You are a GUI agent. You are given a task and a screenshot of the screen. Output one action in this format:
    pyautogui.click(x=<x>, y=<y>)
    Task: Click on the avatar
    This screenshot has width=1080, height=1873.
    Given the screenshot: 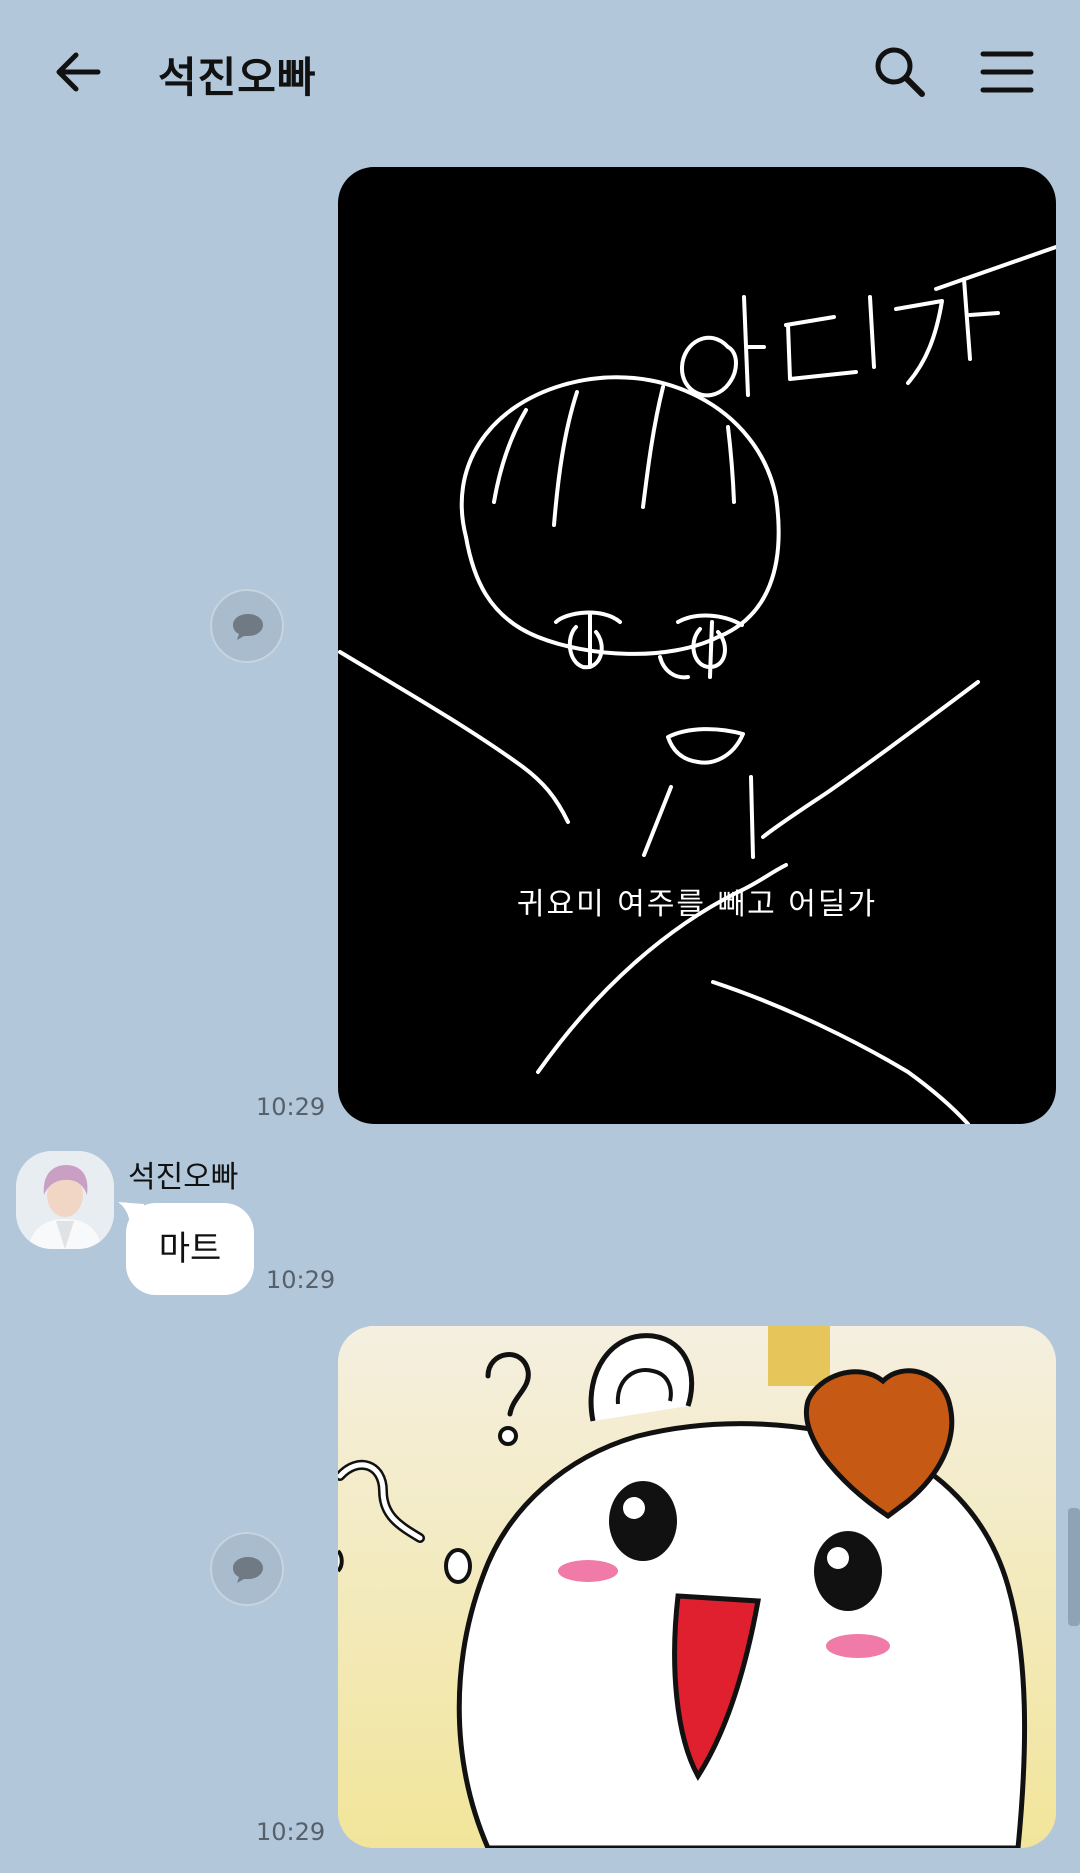 What is the action you would take?
    pyautogui.click(x=65, y=1200)
    